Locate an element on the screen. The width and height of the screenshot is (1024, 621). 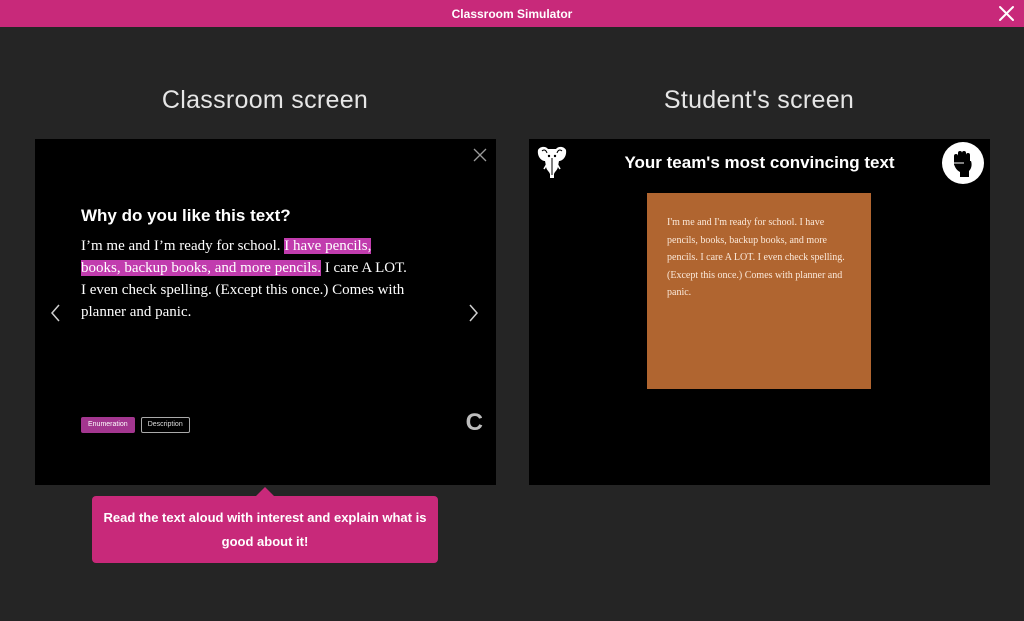
next-button is located at coordinates (474, 313).